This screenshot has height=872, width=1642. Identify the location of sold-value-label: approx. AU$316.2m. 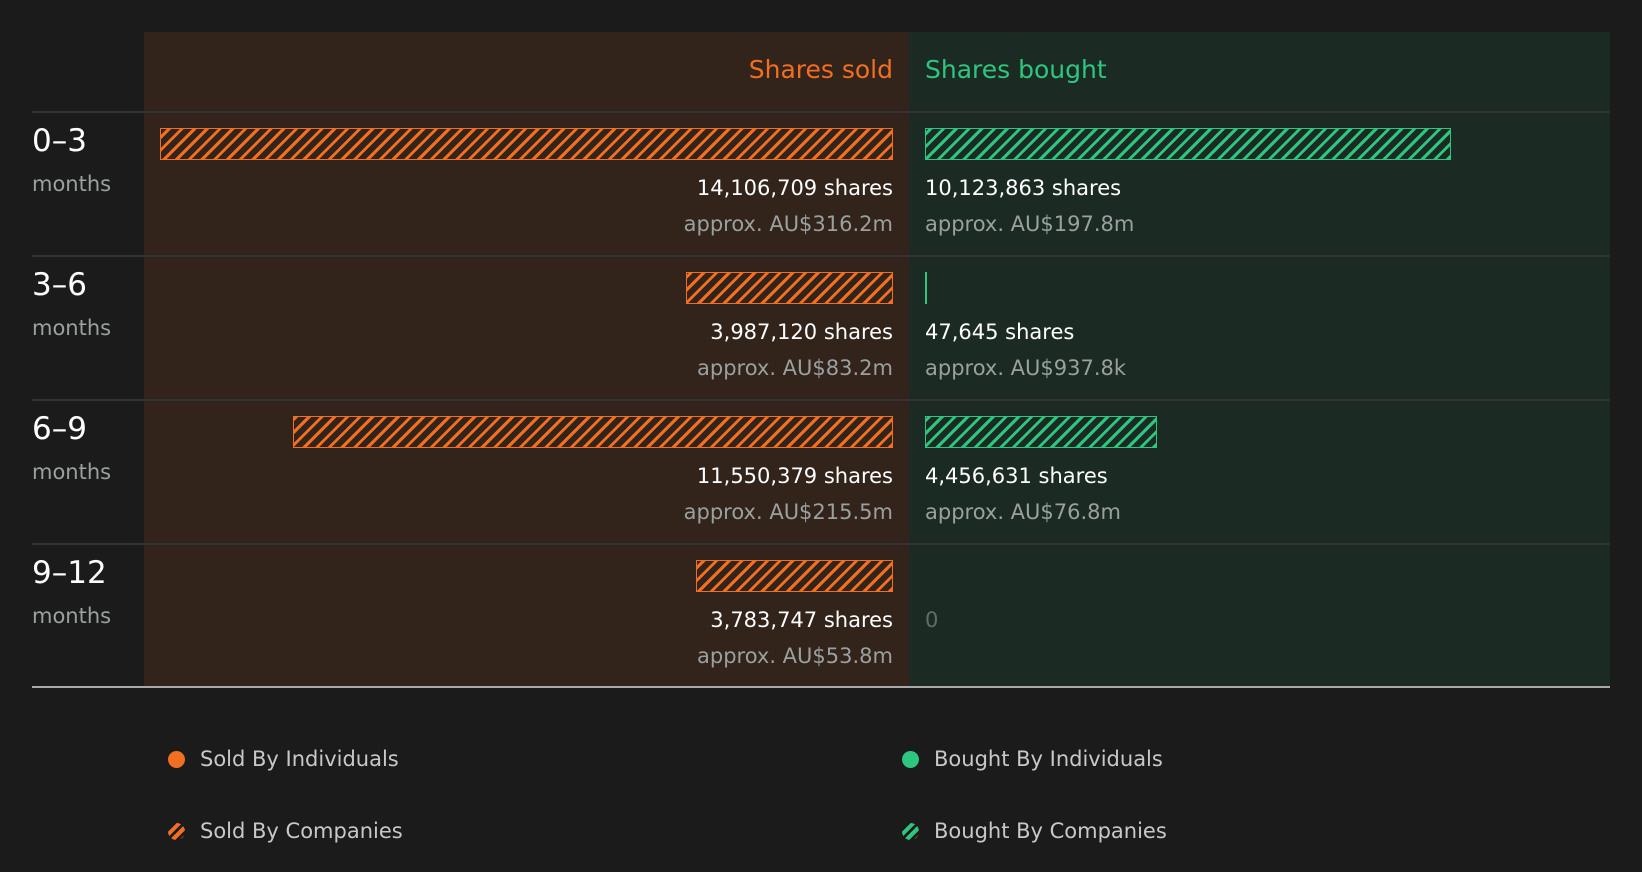
(788, 224).